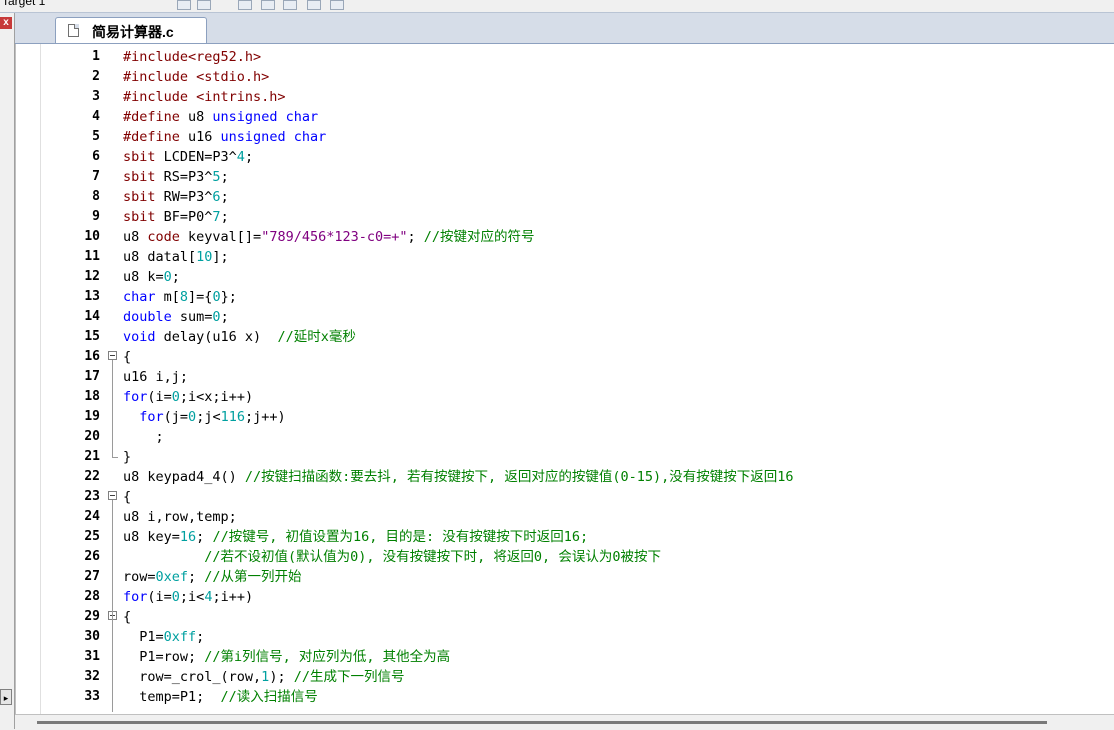 Image resolution: width=1114 pixels, height=730 pixels. I want to click on code-text: //若不设初值(默认值为0), 没有按键按下时, 将返回0, 会误认为0被按下, so click(432, 557).